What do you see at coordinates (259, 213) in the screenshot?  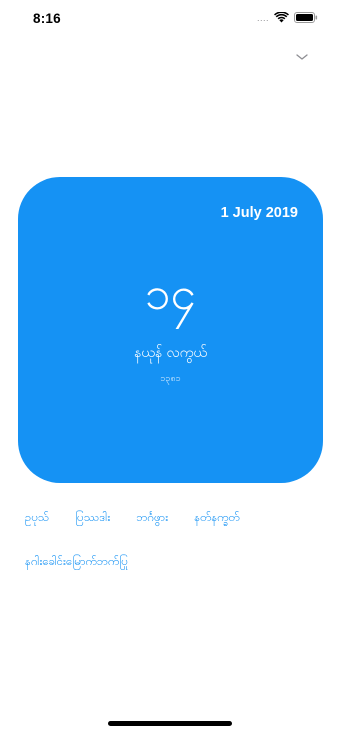 I see `card-date: 1 July 2019` at bounding box center [259, 213].